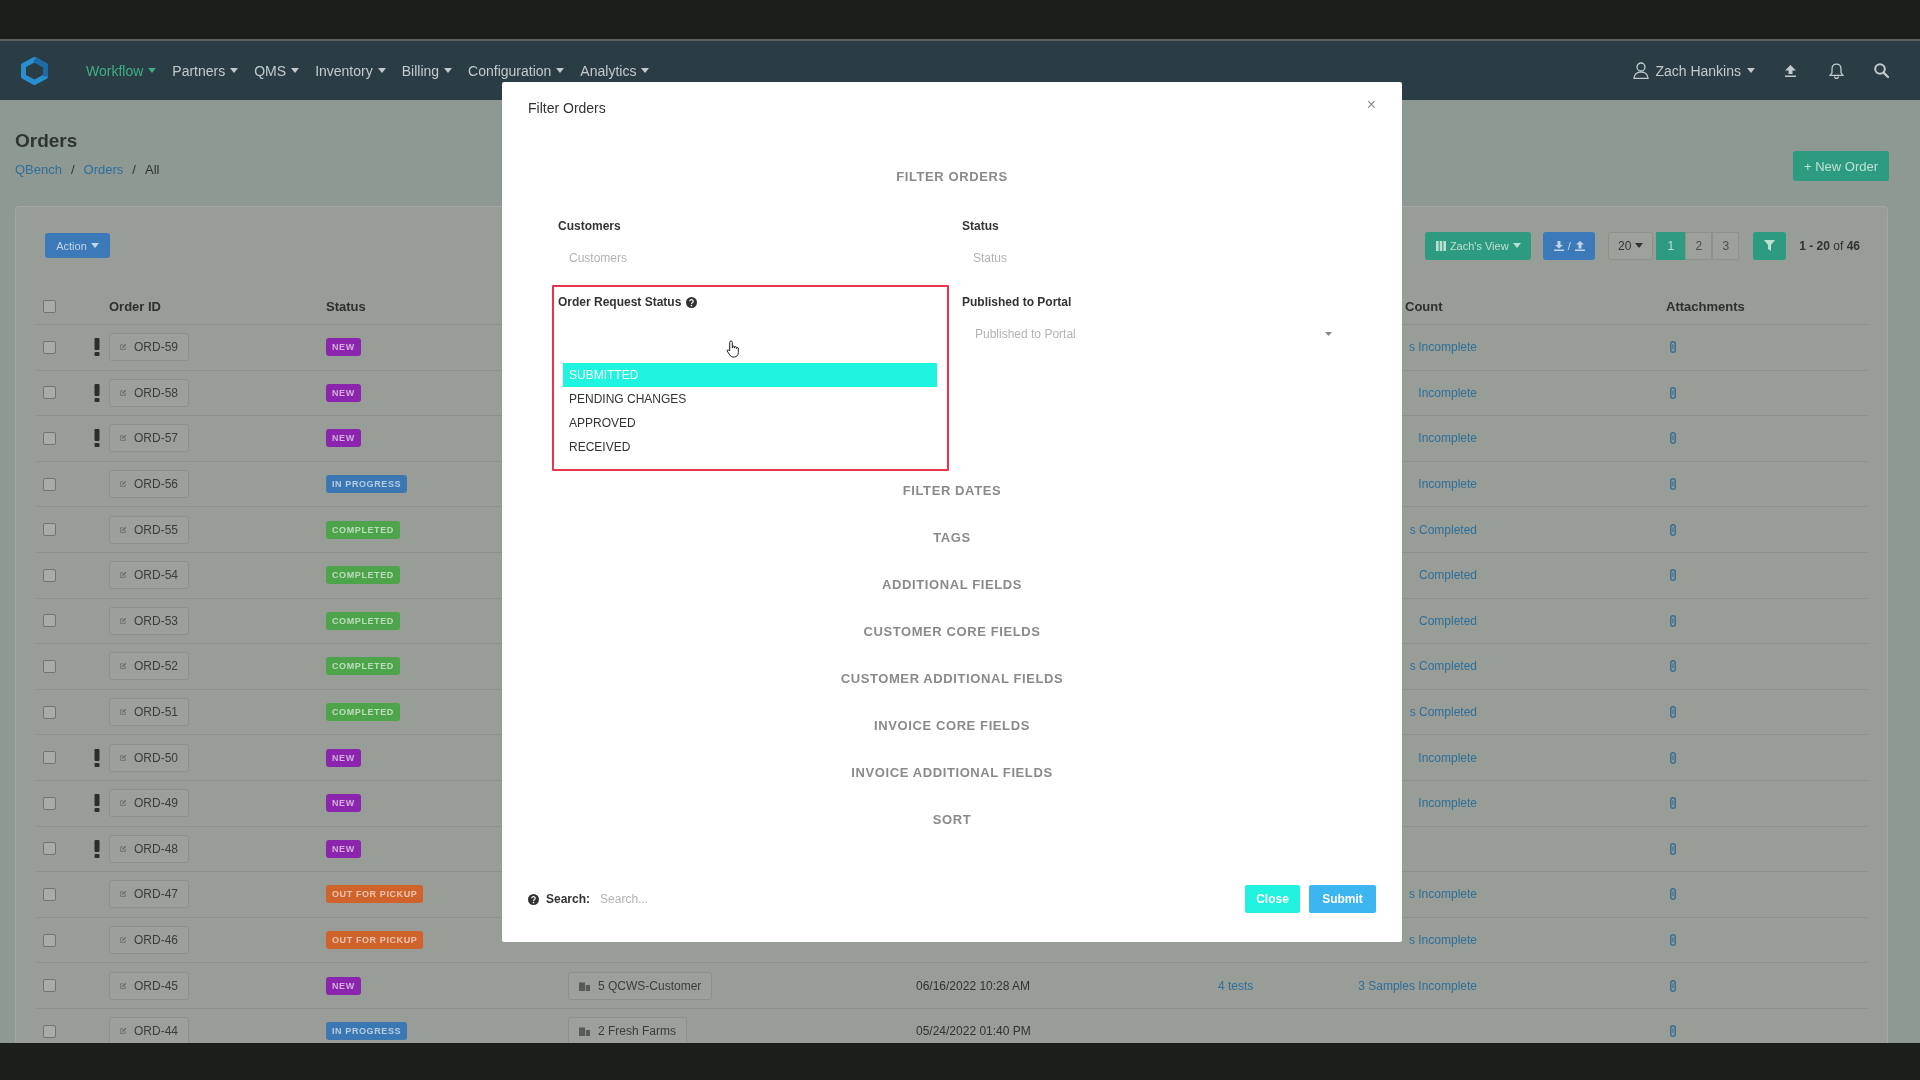 The width and height of the screenshot is (1920, 1080). What do you see at coordinates (149, 940) in the screenshot?
I see `order-id-button: ORD-46` at bounding box center [149, 940].